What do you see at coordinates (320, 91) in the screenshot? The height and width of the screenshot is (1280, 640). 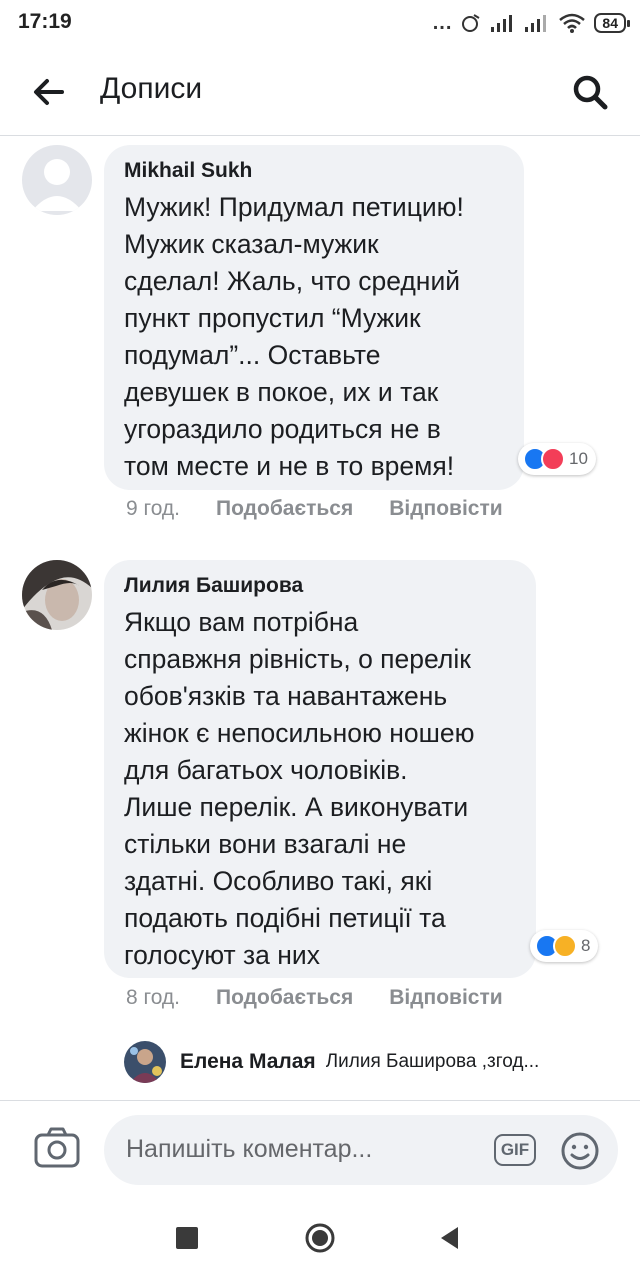 I see `app-header: Дописи` at bounding box center [320, 91].